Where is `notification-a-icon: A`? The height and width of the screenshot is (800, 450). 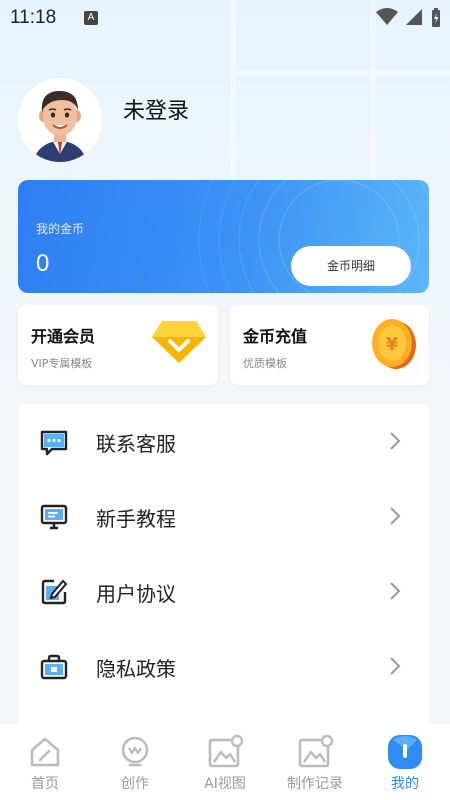 notification-a-icon: A is located at coordinates (91, 18).